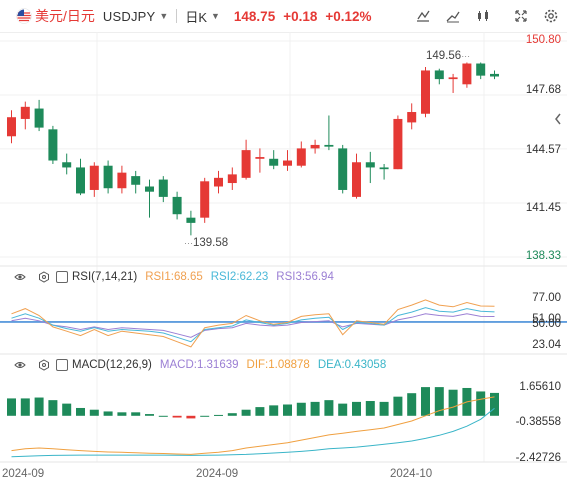  Describe the element at coordinates (163, 16) in the screenshot. I see `symbol-dropdown-icon: ▼` at that location.